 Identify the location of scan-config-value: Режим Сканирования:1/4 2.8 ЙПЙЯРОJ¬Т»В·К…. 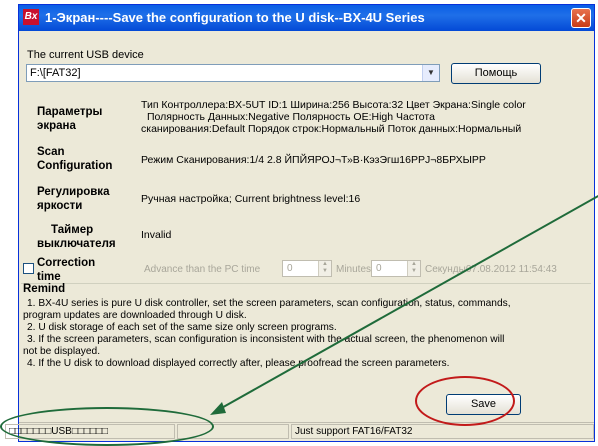
(313, 160).